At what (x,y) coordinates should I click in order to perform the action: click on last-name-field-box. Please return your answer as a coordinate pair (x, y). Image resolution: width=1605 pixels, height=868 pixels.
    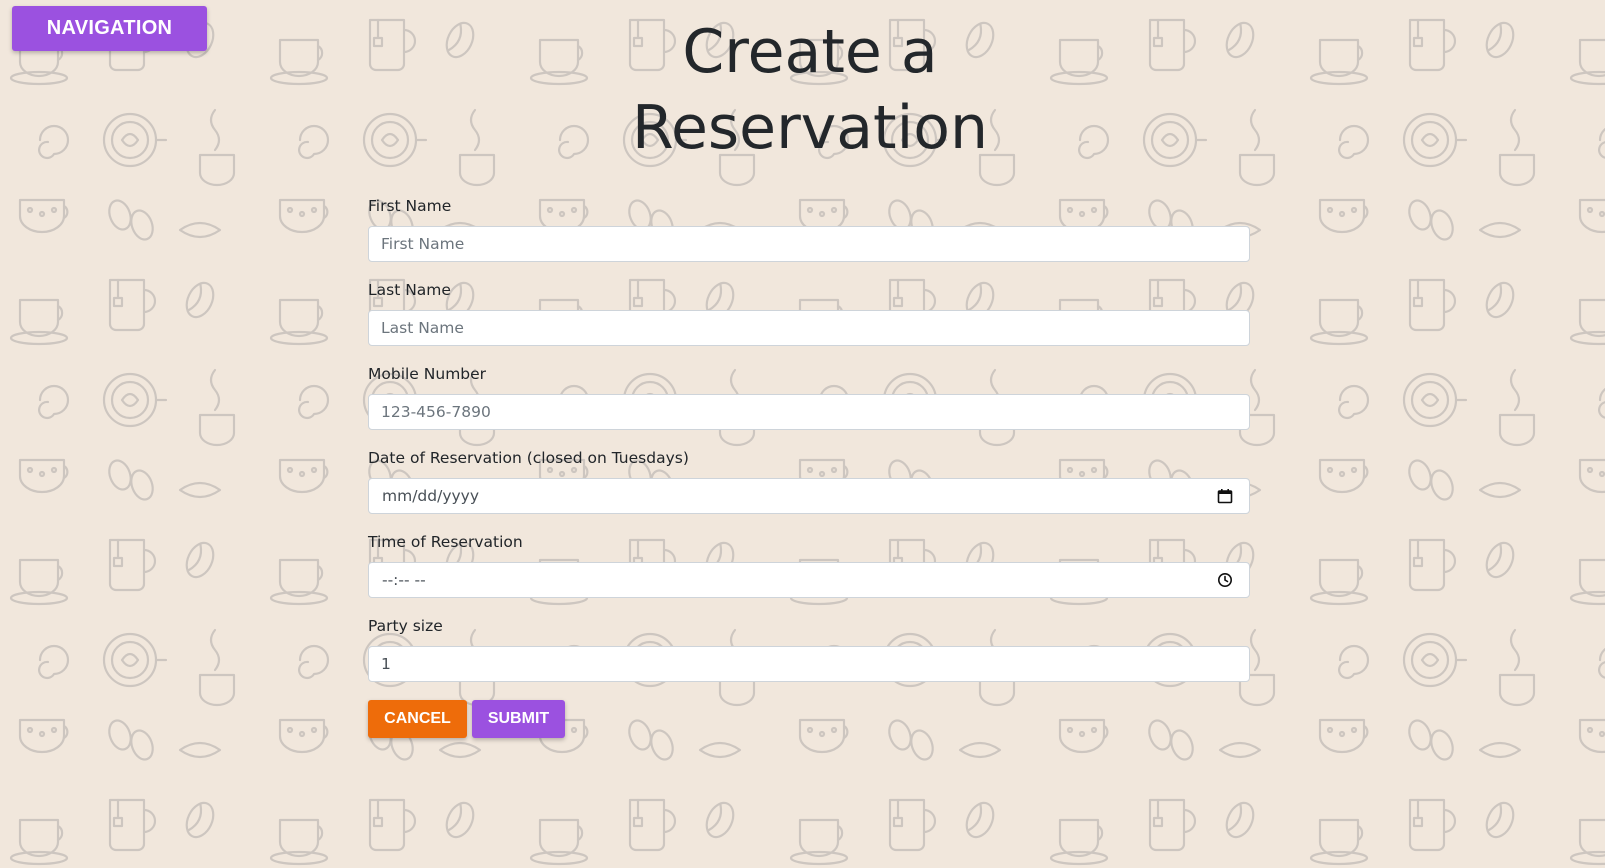
    Looking at the image, I should click on (809, 328).